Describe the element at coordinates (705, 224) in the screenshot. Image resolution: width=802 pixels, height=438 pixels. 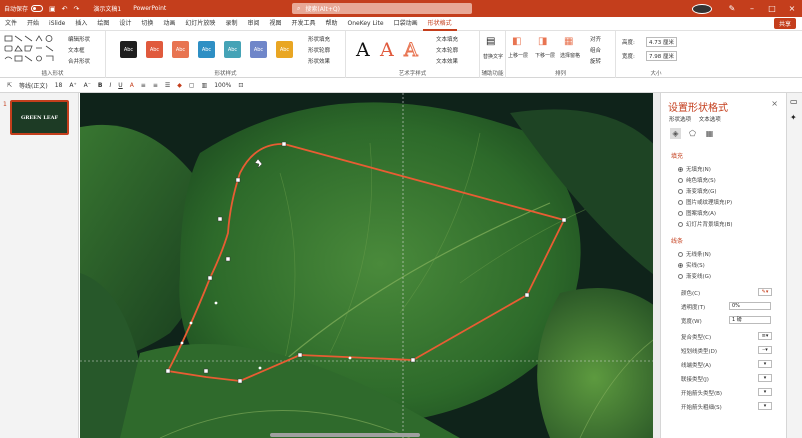
I see `fill-option-background: 幻灯片背景填充(B)` at that location.